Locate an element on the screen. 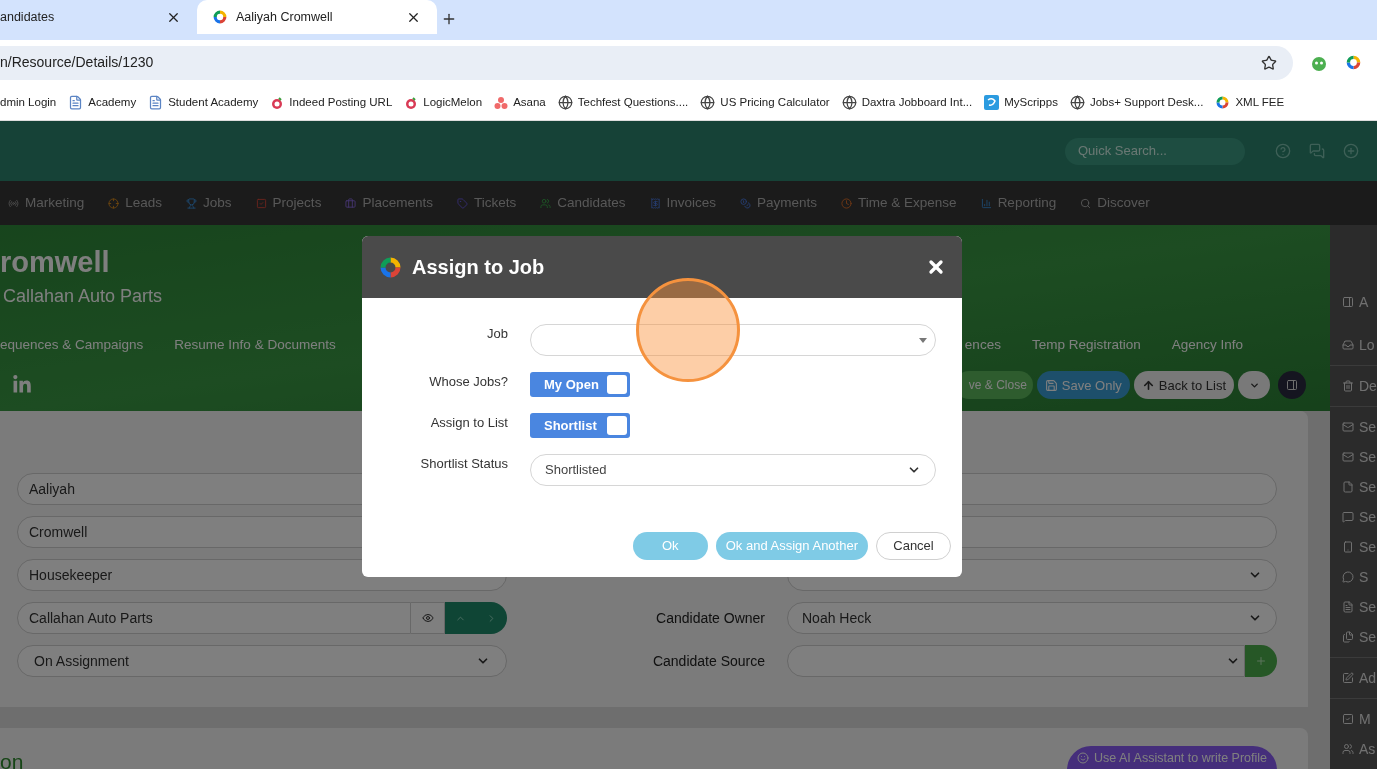 This screenshot has width=1377, height=769. panel-icon is located at coordinates (1348, 302).